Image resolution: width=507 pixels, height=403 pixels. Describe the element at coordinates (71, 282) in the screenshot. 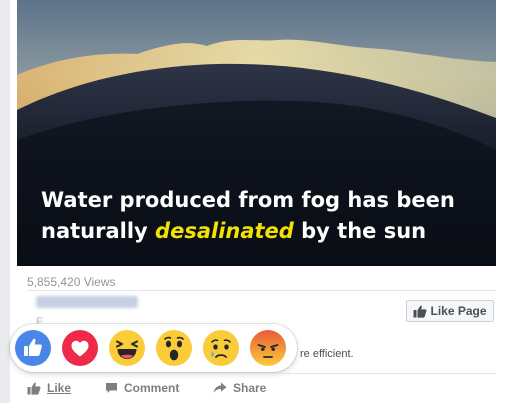

I see `view-count: 5,855,420 Views` at that location.